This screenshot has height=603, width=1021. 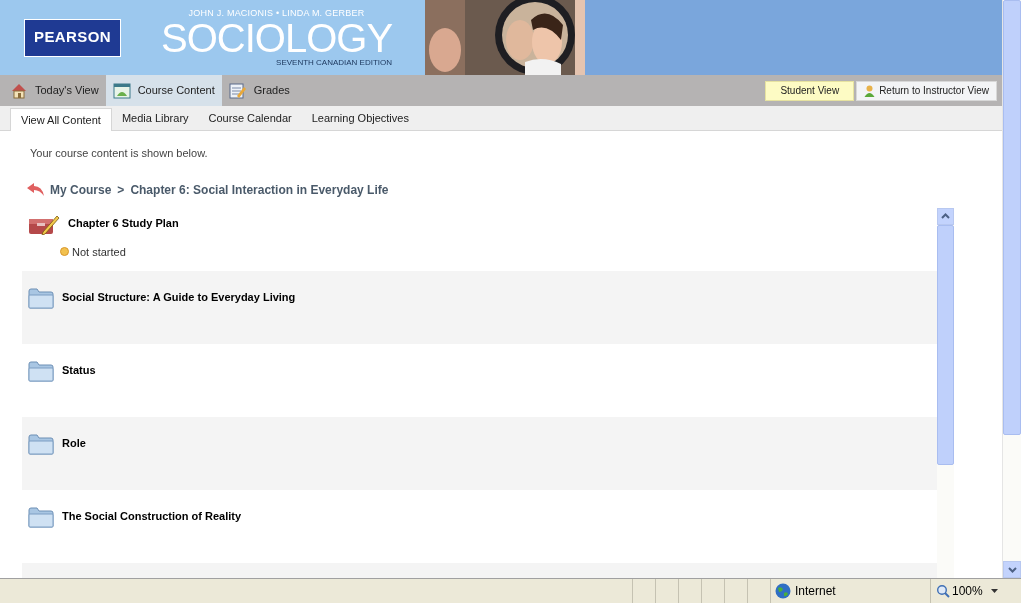 I want to click on status-text: Not started, so click(x=99, y=252).